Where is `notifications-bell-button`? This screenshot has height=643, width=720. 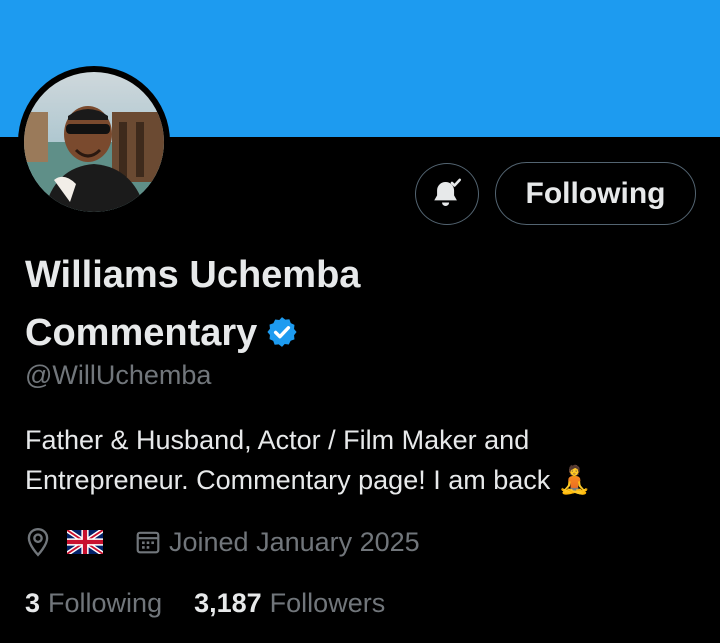 notifications-bell-button is located at coordinates (447, 194).